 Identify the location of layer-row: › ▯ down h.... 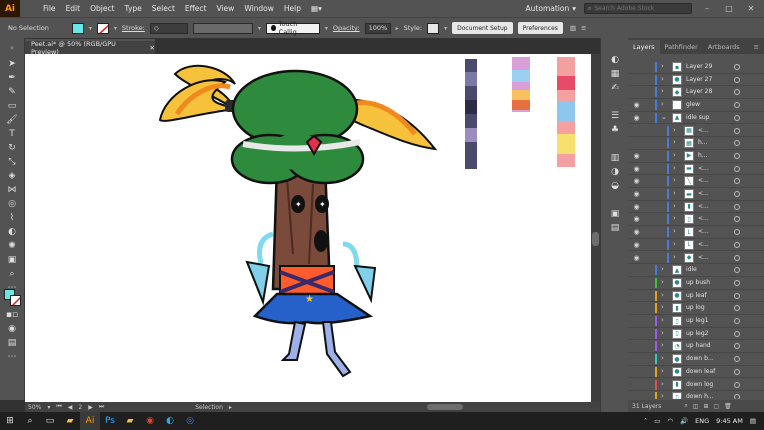
(696, 395).